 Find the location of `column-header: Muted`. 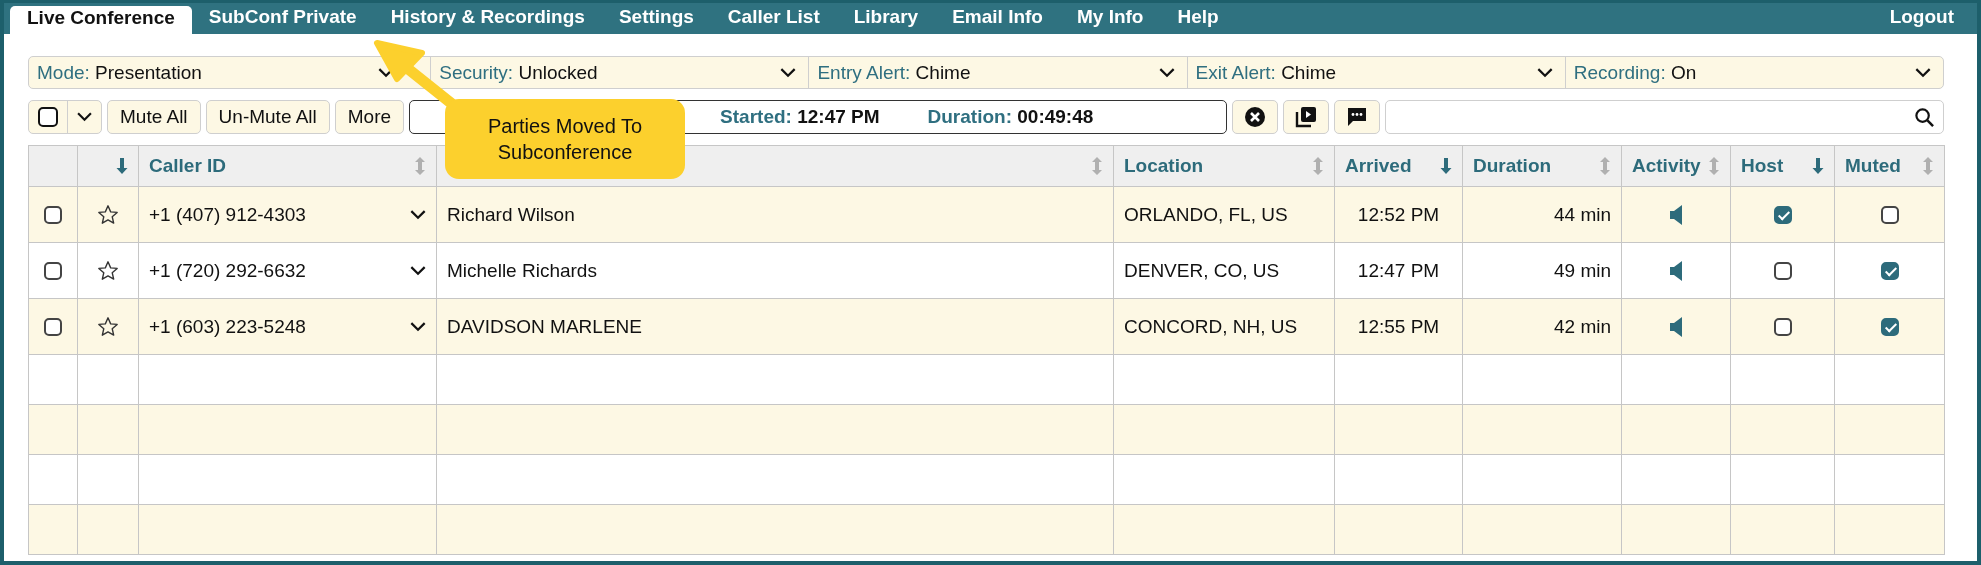

column-header: Muted is located at coordinates (1889, 166).